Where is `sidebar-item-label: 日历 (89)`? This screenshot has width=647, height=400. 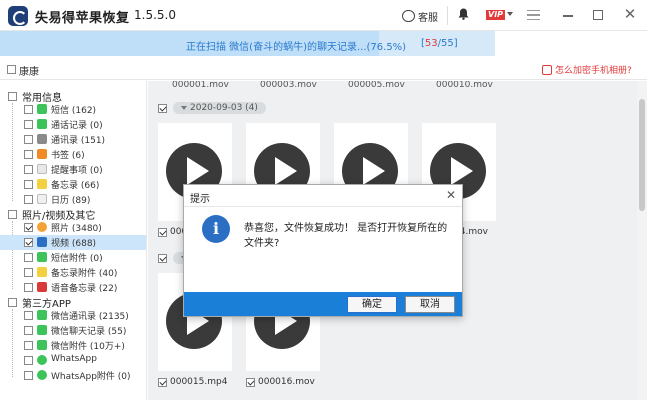 sidebar-item-label: 日历 (89) is located at coordinates (71, 201).